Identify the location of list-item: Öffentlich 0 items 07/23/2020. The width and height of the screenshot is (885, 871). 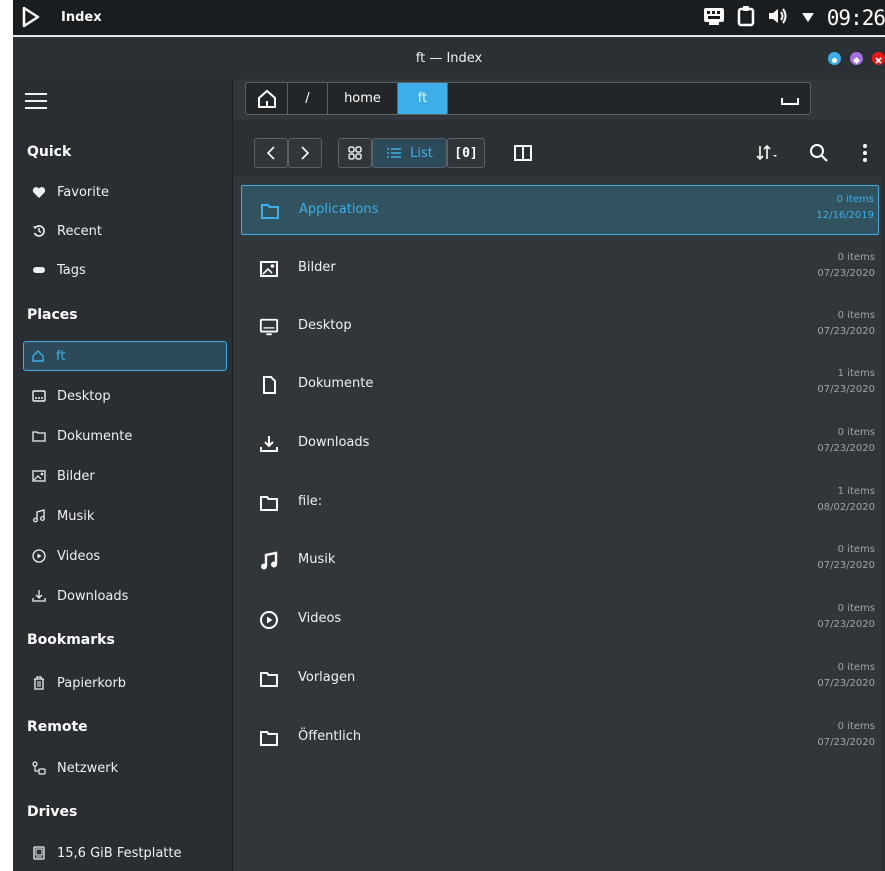
(560, 738).